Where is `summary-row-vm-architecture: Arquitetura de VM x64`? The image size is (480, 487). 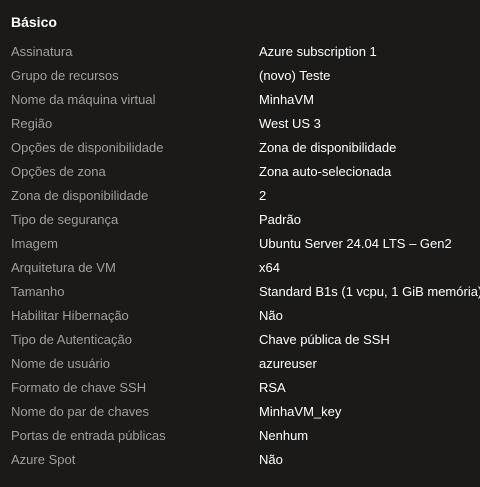
summary-row-vm-architecture: Arquitetura de VM x64 is located at coordinates (240, 268).